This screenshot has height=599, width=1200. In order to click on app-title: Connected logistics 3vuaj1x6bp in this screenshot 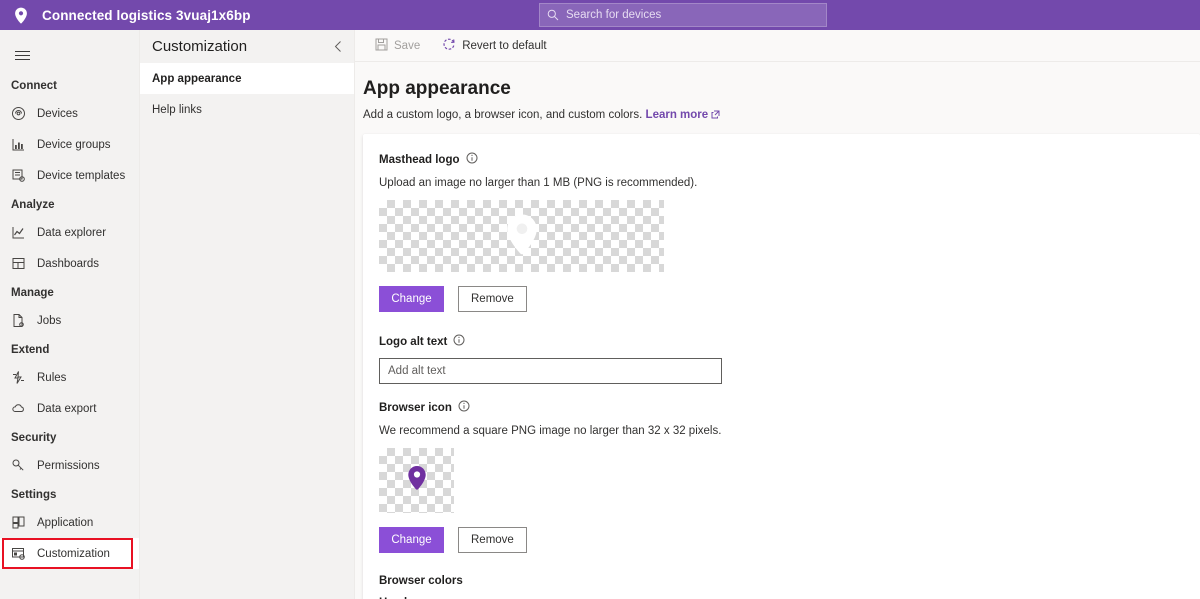, I will do `click(146, 15)`.